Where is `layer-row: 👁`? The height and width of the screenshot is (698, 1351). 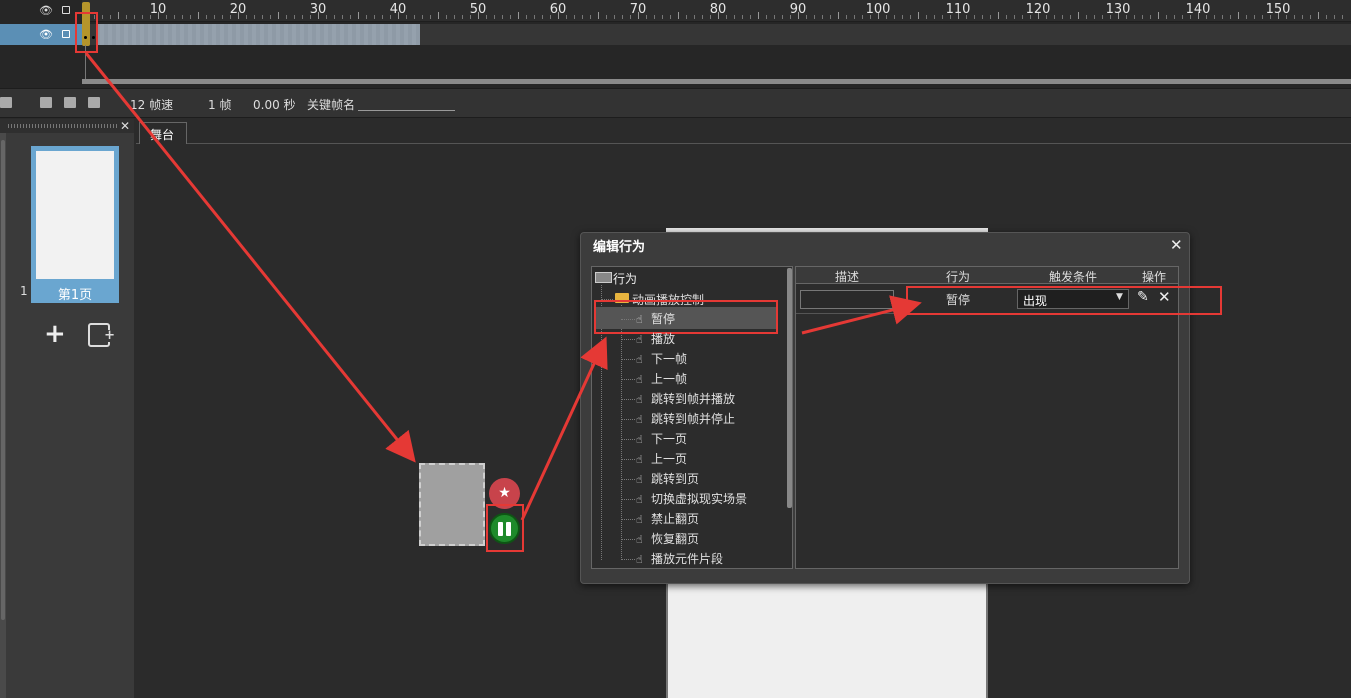 layer-row: 👁 is located at coordinates (41, 11).